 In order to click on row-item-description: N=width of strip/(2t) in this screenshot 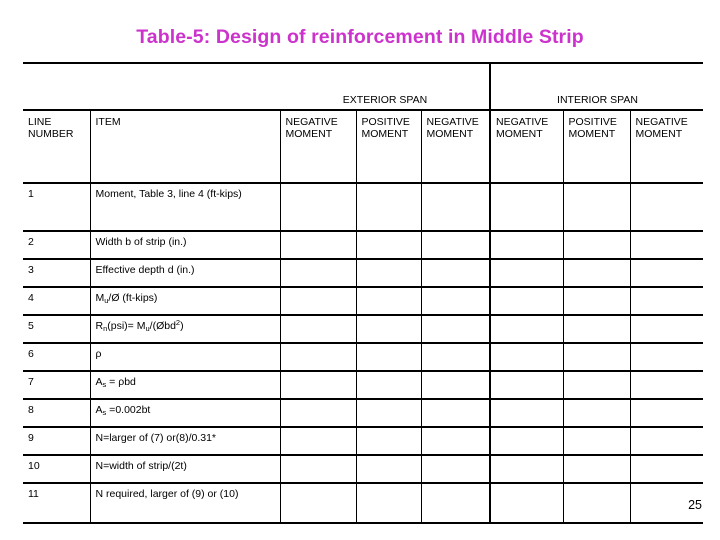, I will do `click(185, 468)`.